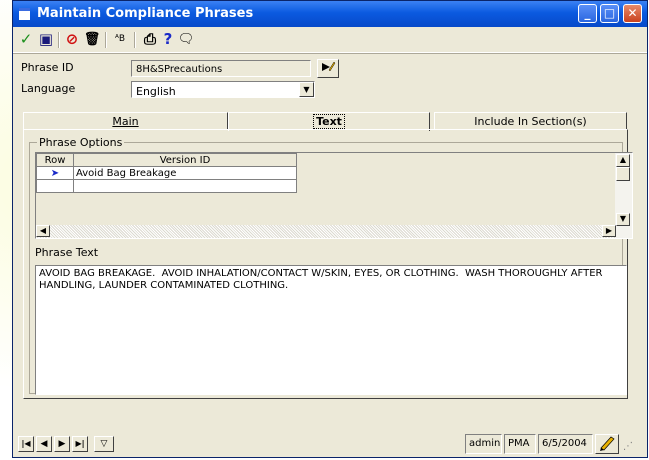  What do you see at coordinates (62, 444) in the screenshot?
I see `next-record-icon: ▶` at bounding box center [62, 444].